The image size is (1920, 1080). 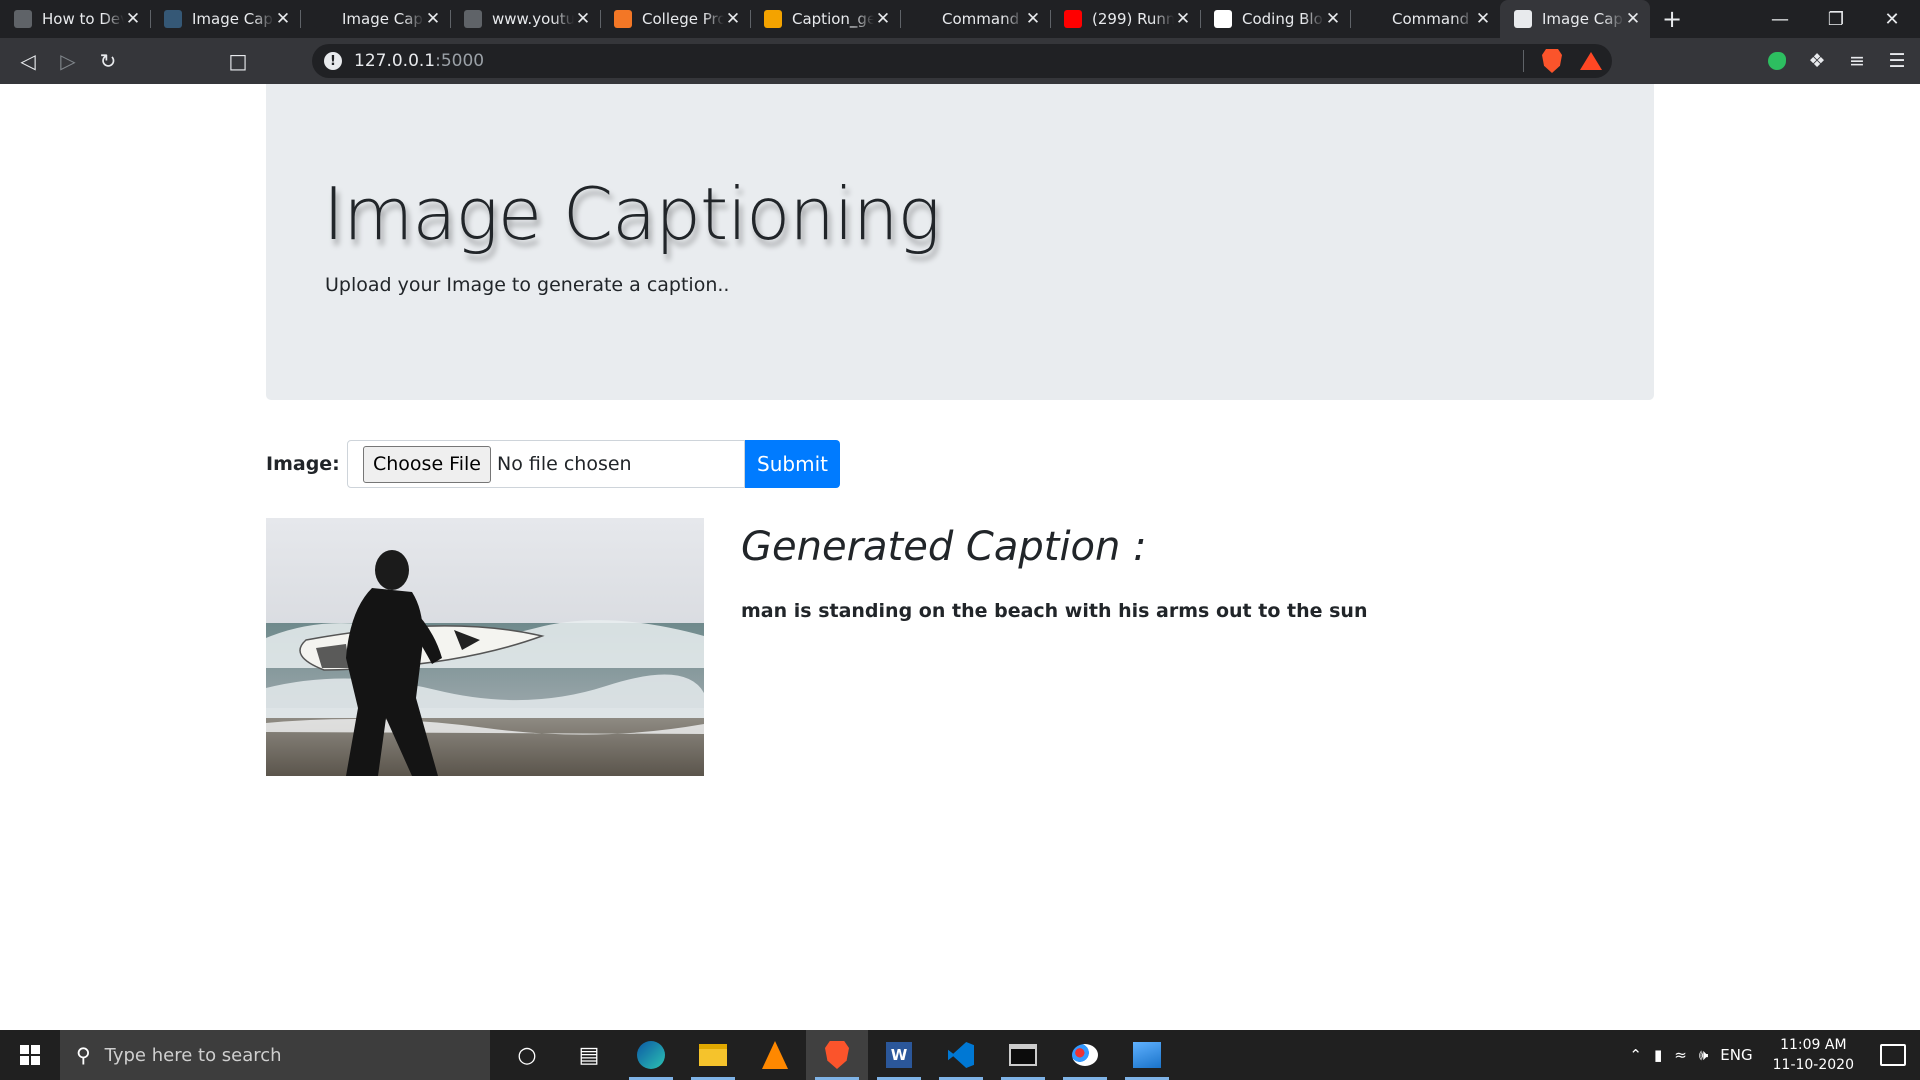 What do you see at coordinates (193, 1055) in the screenshot?
I see `search-placeholder: Type here to search` at bounding box center [193, 1055].